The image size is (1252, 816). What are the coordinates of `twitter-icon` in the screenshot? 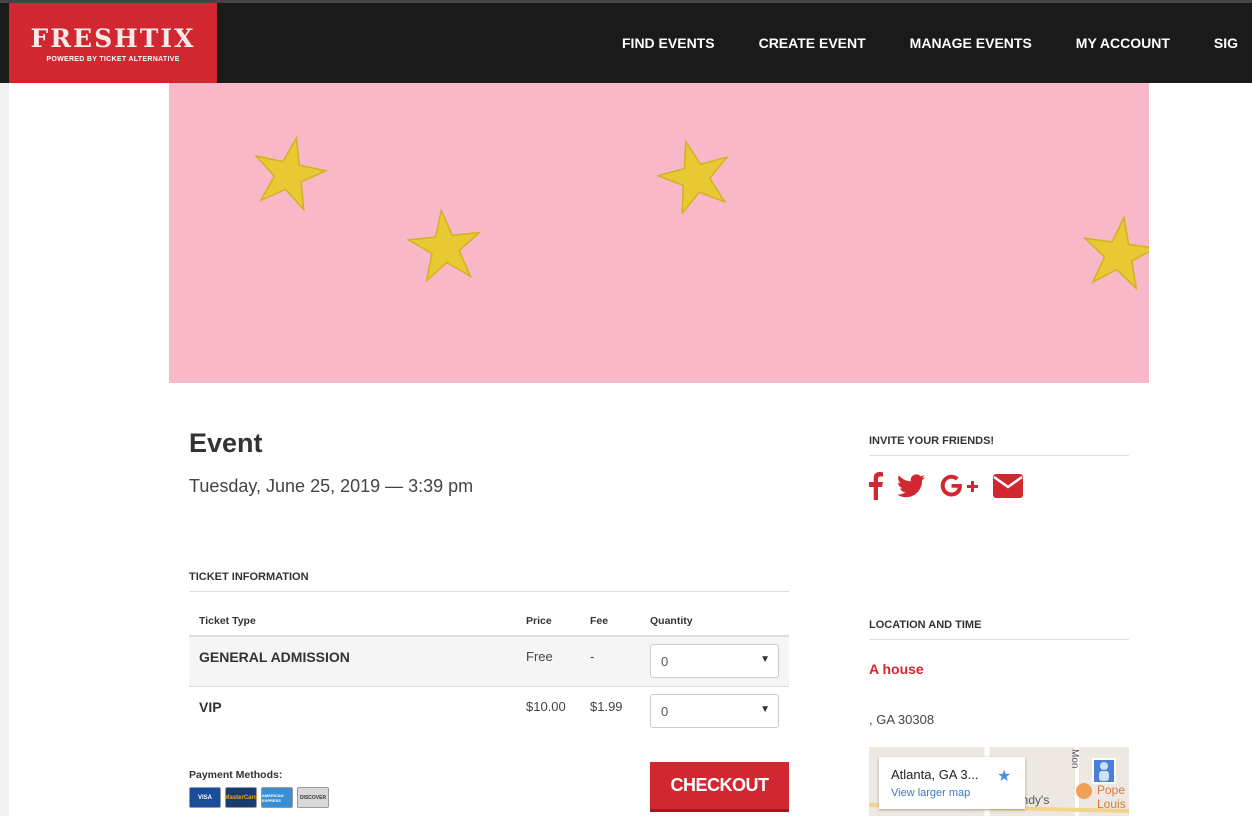 It's located at (911, 486).